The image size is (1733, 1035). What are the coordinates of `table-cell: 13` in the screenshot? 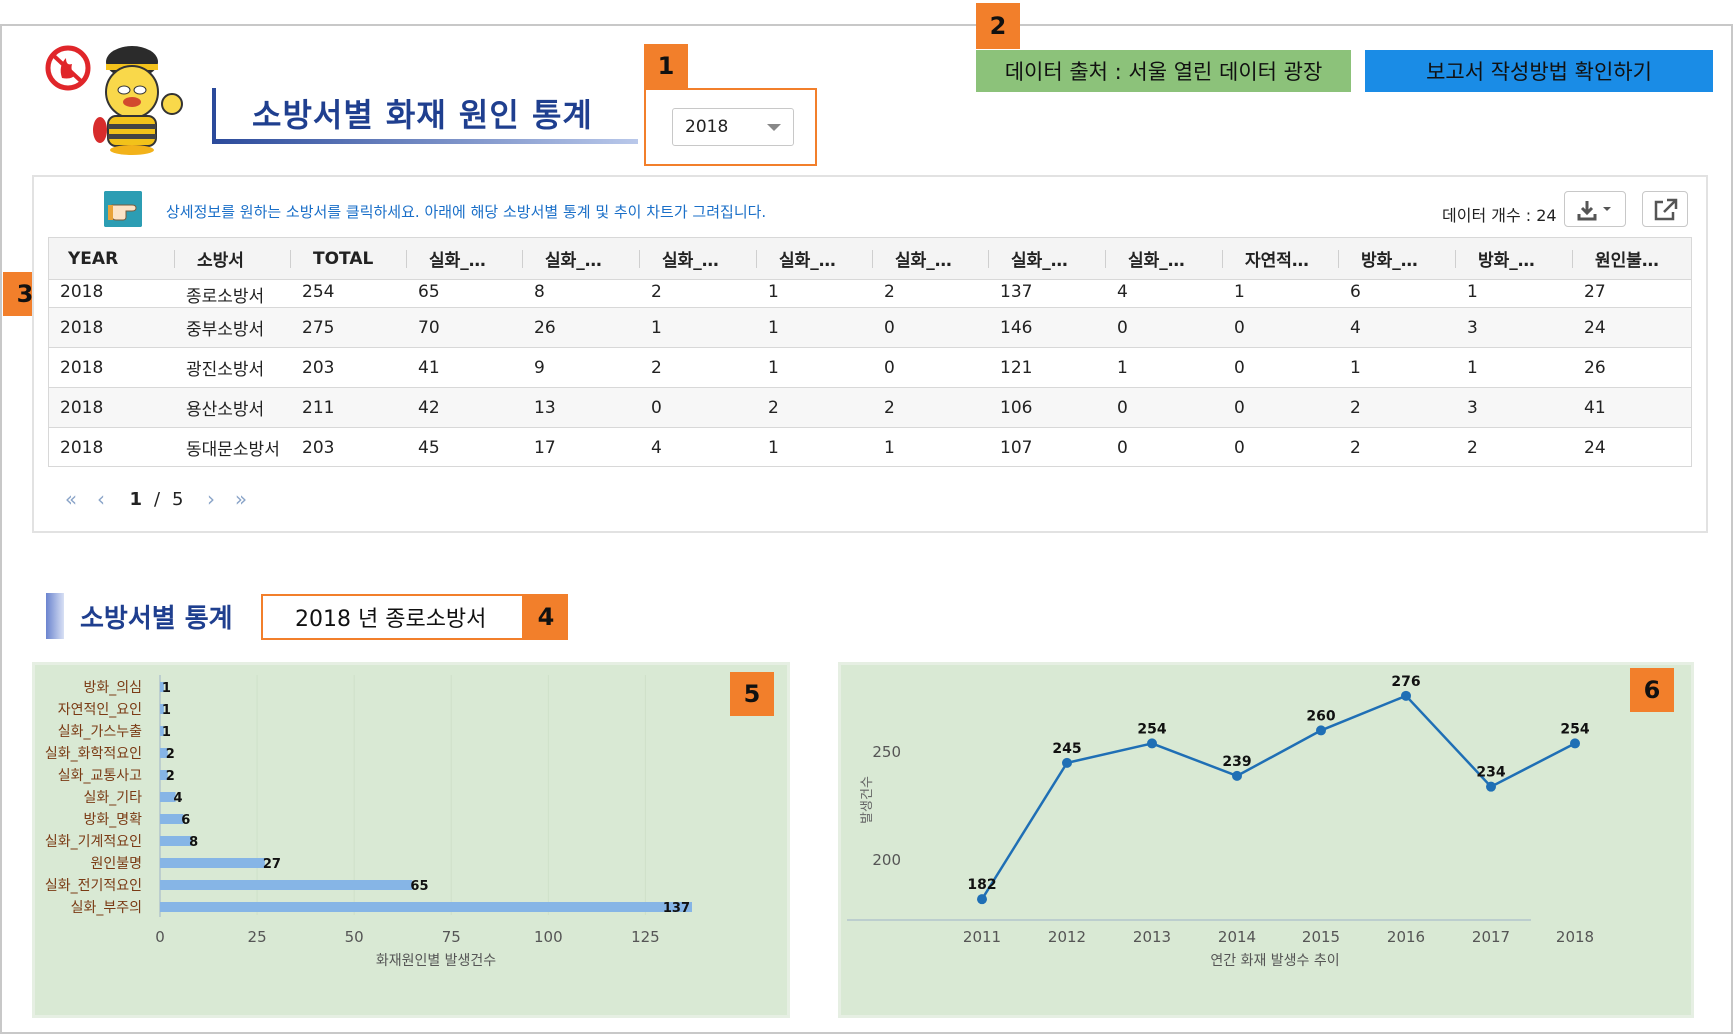 It's located at (580, 407).